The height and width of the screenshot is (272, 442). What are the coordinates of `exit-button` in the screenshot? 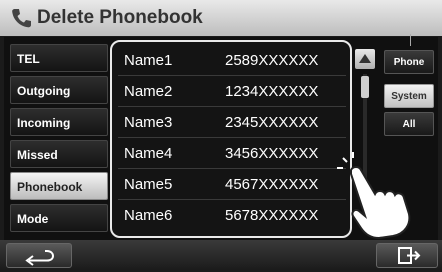 It's located at (407, 255).